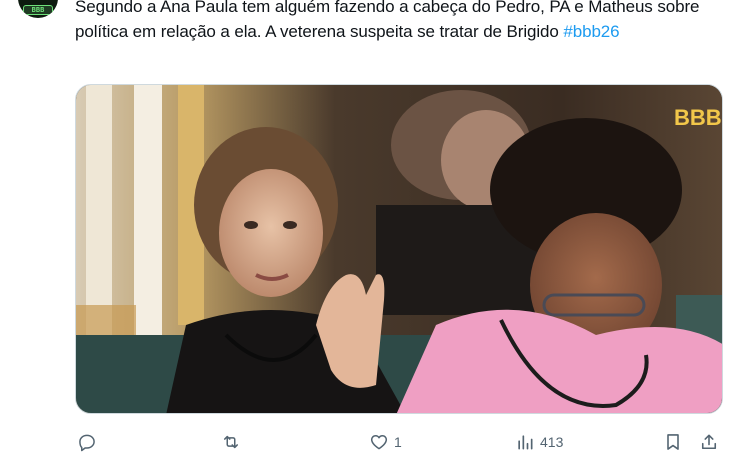 The width and height of the screenshot is (733, 459). What do you see at coordinates (525, 442) in the screenshot?
I see `views-icon` at bounding box center [525, 442].